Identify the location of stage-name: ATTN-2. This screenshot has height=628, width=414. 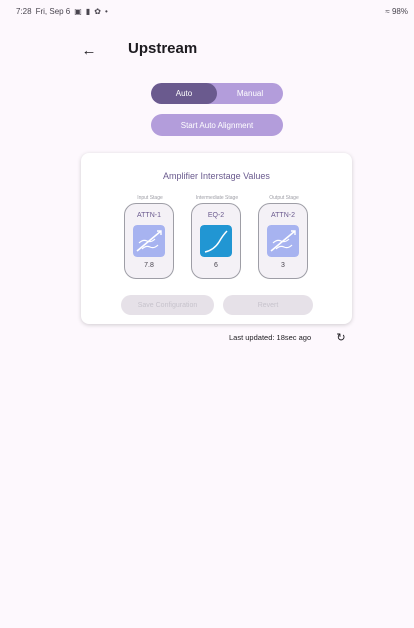
(283, 215).